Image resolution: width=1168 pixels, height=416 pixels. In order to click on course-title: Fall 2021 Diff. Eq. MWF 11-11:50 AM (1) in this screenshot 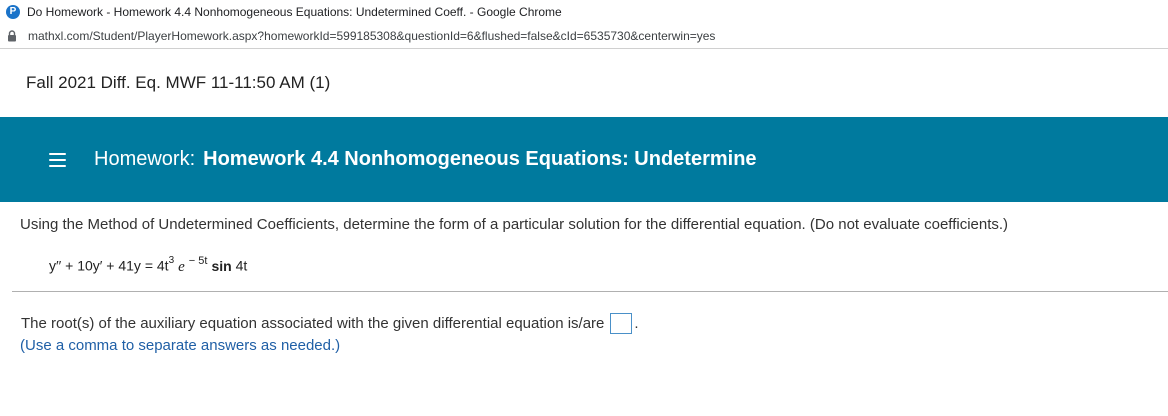, I will do `click(178, 82)`.